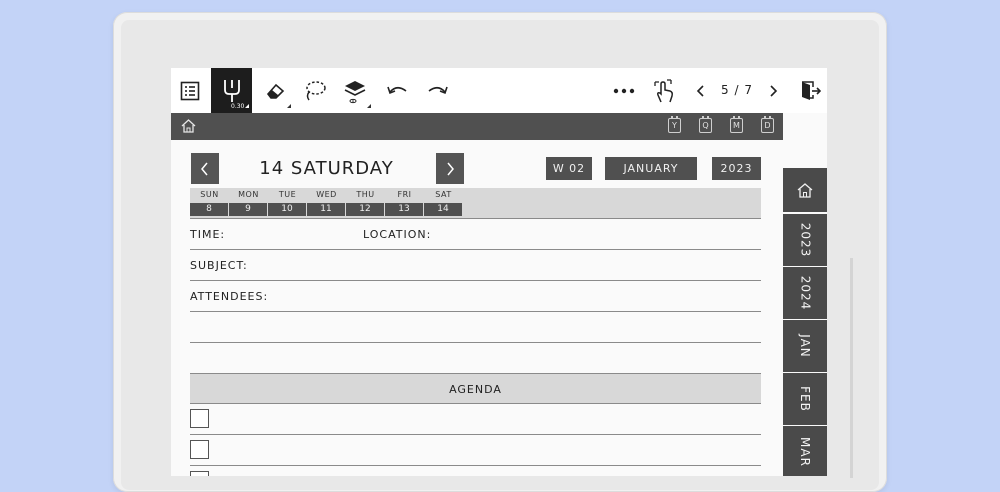 The width and height of the screenshot is (1000, 492). I want to click on tab-mar: MAR, so click(805, 450).